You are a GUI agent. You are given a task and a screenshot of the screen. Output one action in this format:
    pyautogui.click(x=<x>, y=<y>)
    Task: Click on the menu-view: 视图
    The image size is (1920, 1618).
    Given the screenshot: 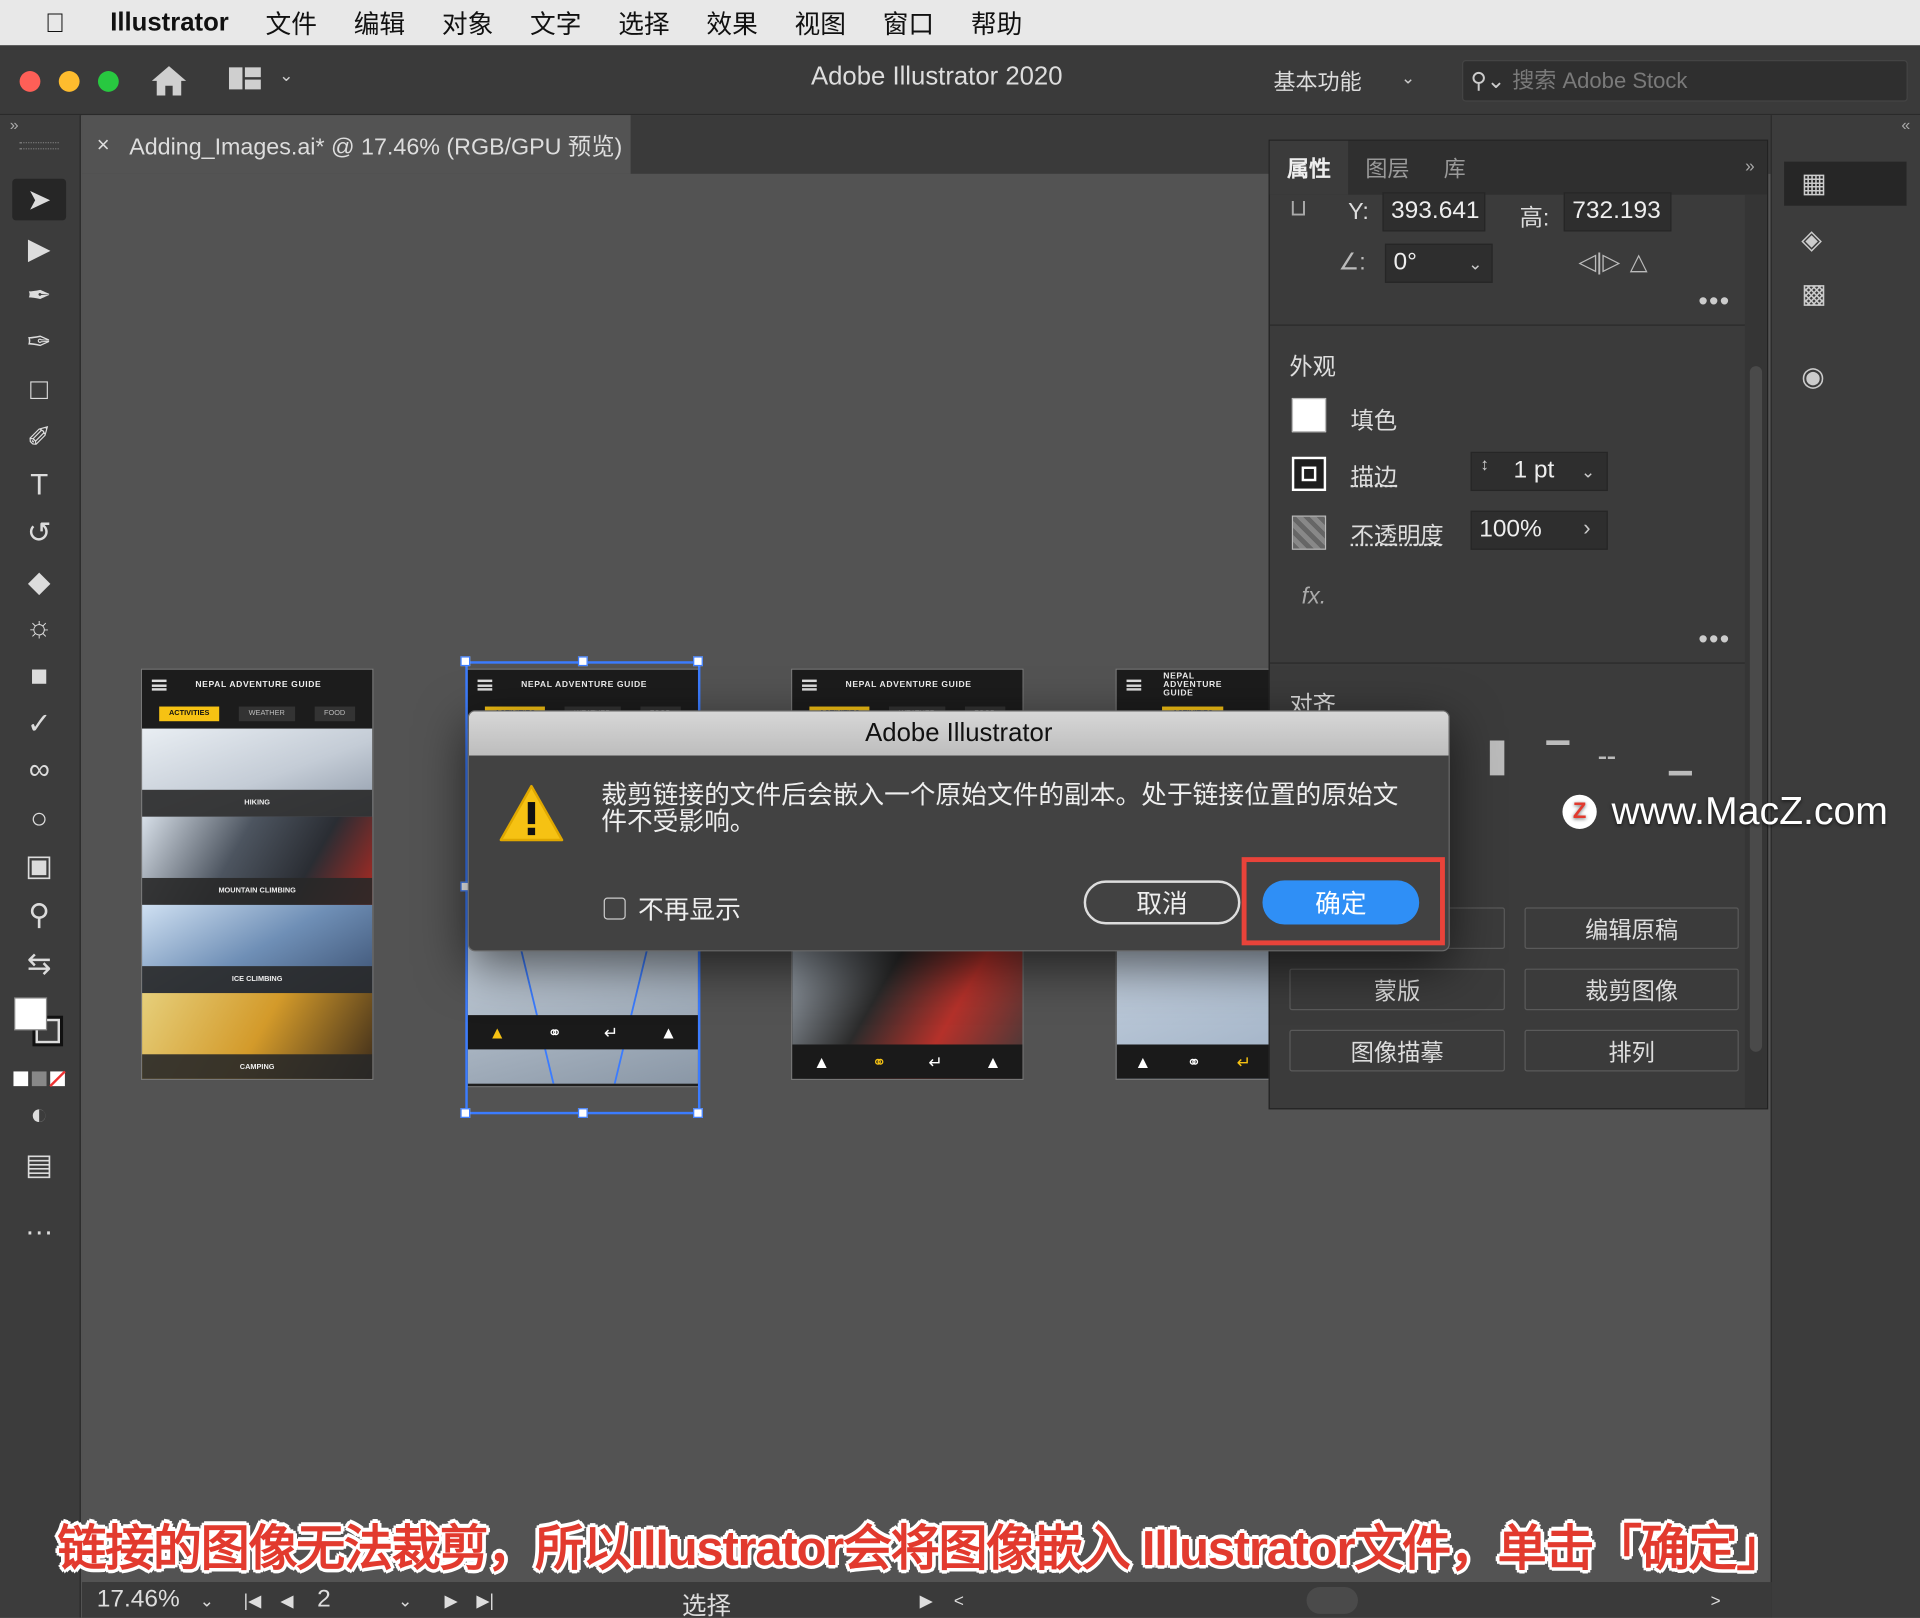 What is the action you would take?
    pyautogui.click(x=820, y=22)
    